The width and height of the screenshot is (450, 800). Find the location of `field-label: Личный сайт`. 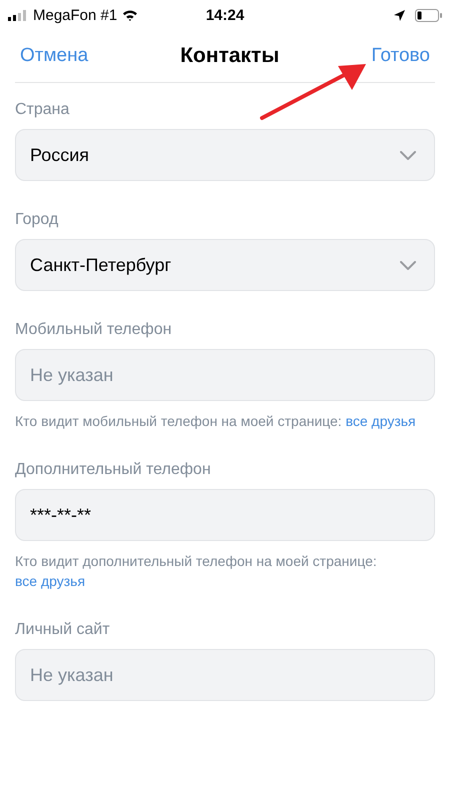

field-label: Личный сайт is located at coordinates (63, 630).